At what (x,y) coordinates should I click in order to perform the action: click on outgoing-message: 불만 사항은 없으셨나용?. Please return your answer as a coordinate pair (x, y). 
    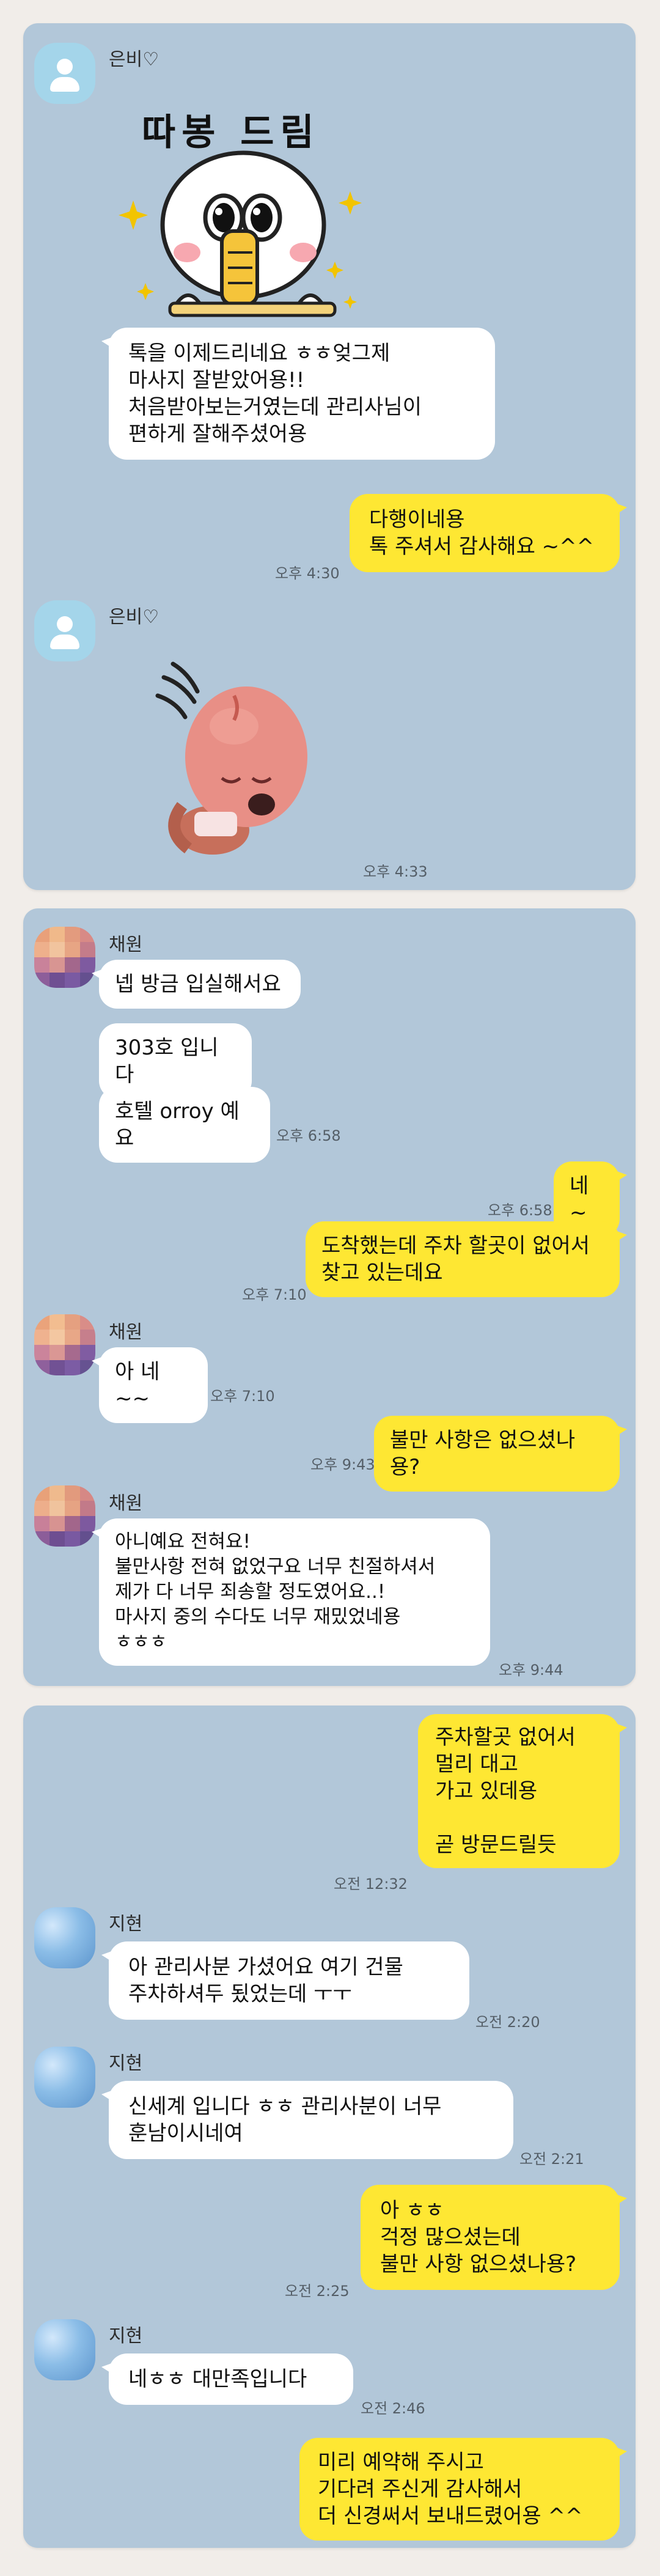
    Looking at the image, I should click on (501, 1454).